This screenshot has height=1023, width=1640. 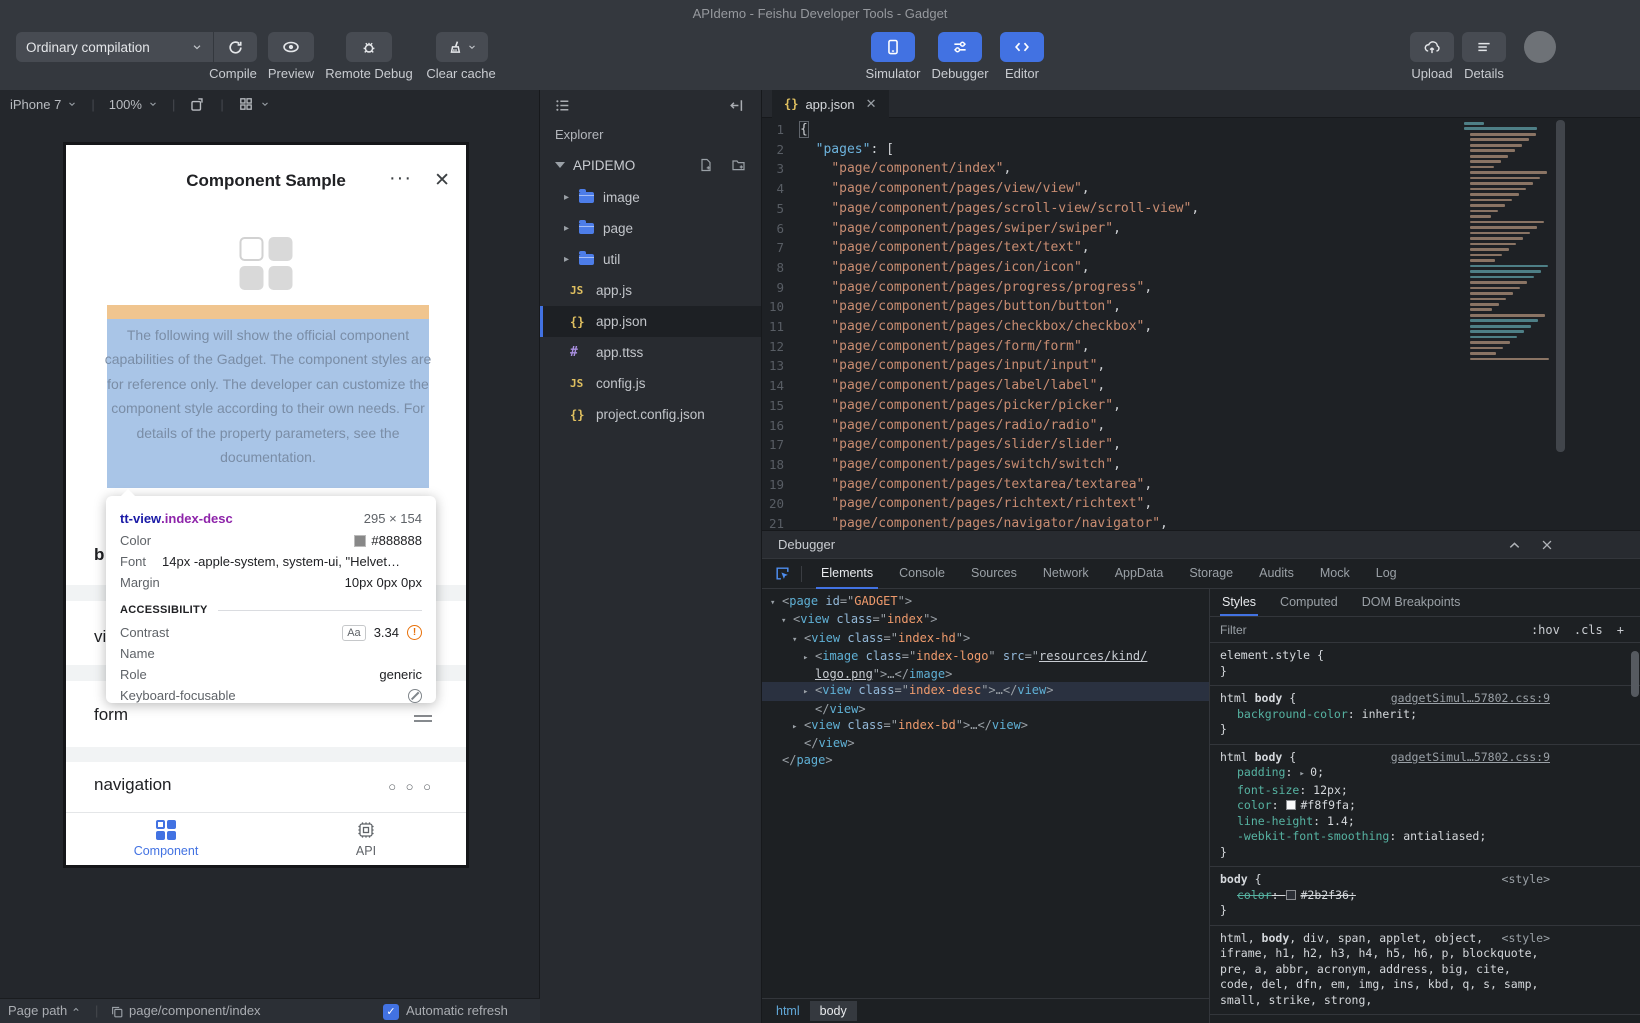 What do you see at coordinates (133, 104) in the screenshot?
I see `zoom-select: 100%` at bounding box center [133, 104].